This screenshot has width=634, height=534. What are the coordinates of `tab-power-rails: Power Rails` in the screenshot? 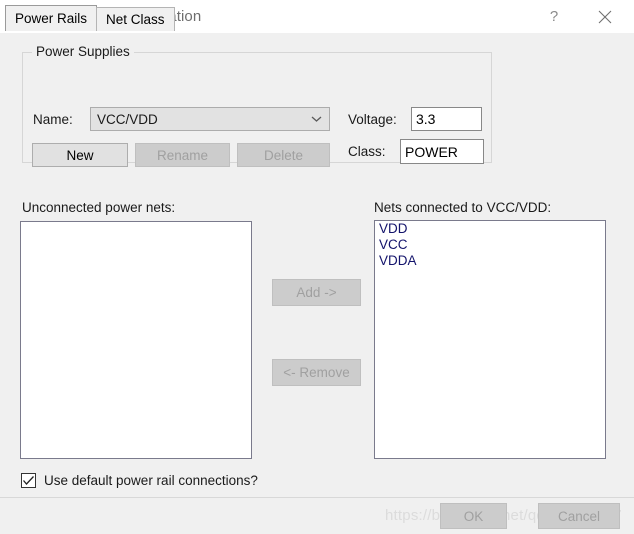 It's located at (51, 18).